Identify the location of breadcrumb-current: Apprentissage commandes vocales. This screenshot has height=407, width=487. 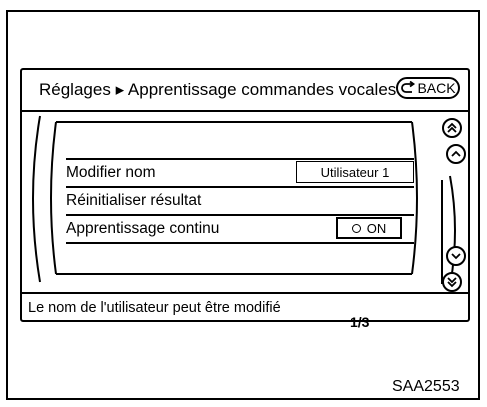
(262, 89).